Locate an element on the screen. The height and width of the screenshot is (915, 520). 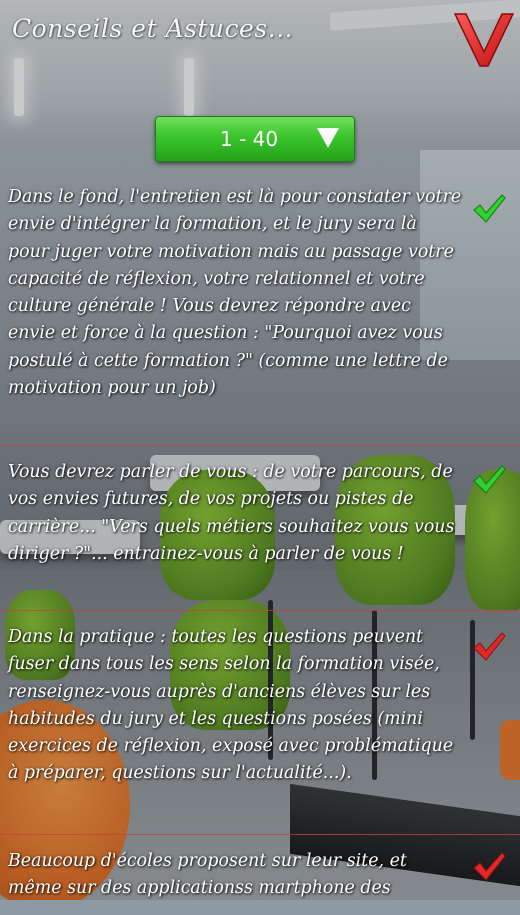
range-label: 1 - 40 is located at coordinates (249, 139).